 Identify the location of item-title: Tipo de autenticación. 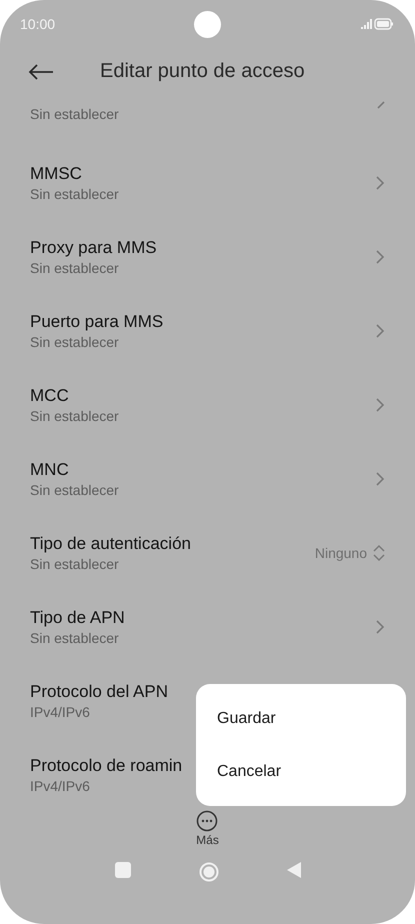
(110, 544).